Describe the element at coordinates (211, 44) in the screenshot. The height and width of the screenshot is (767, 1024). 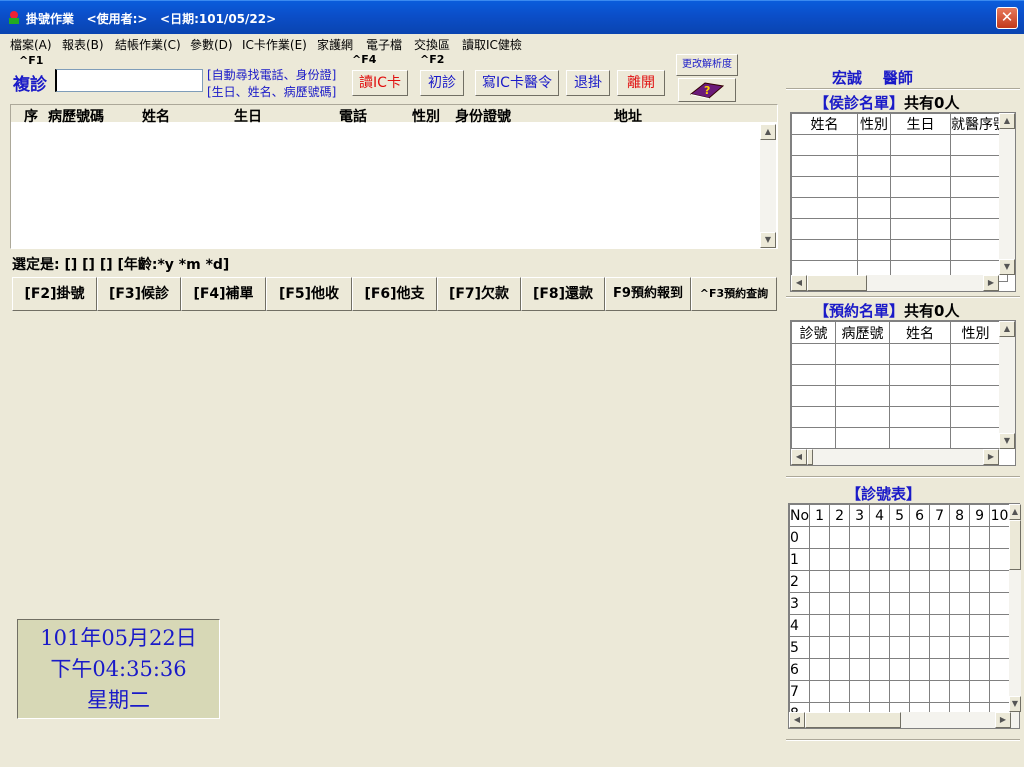
I see `menu-params: 參數(D)` at that location.